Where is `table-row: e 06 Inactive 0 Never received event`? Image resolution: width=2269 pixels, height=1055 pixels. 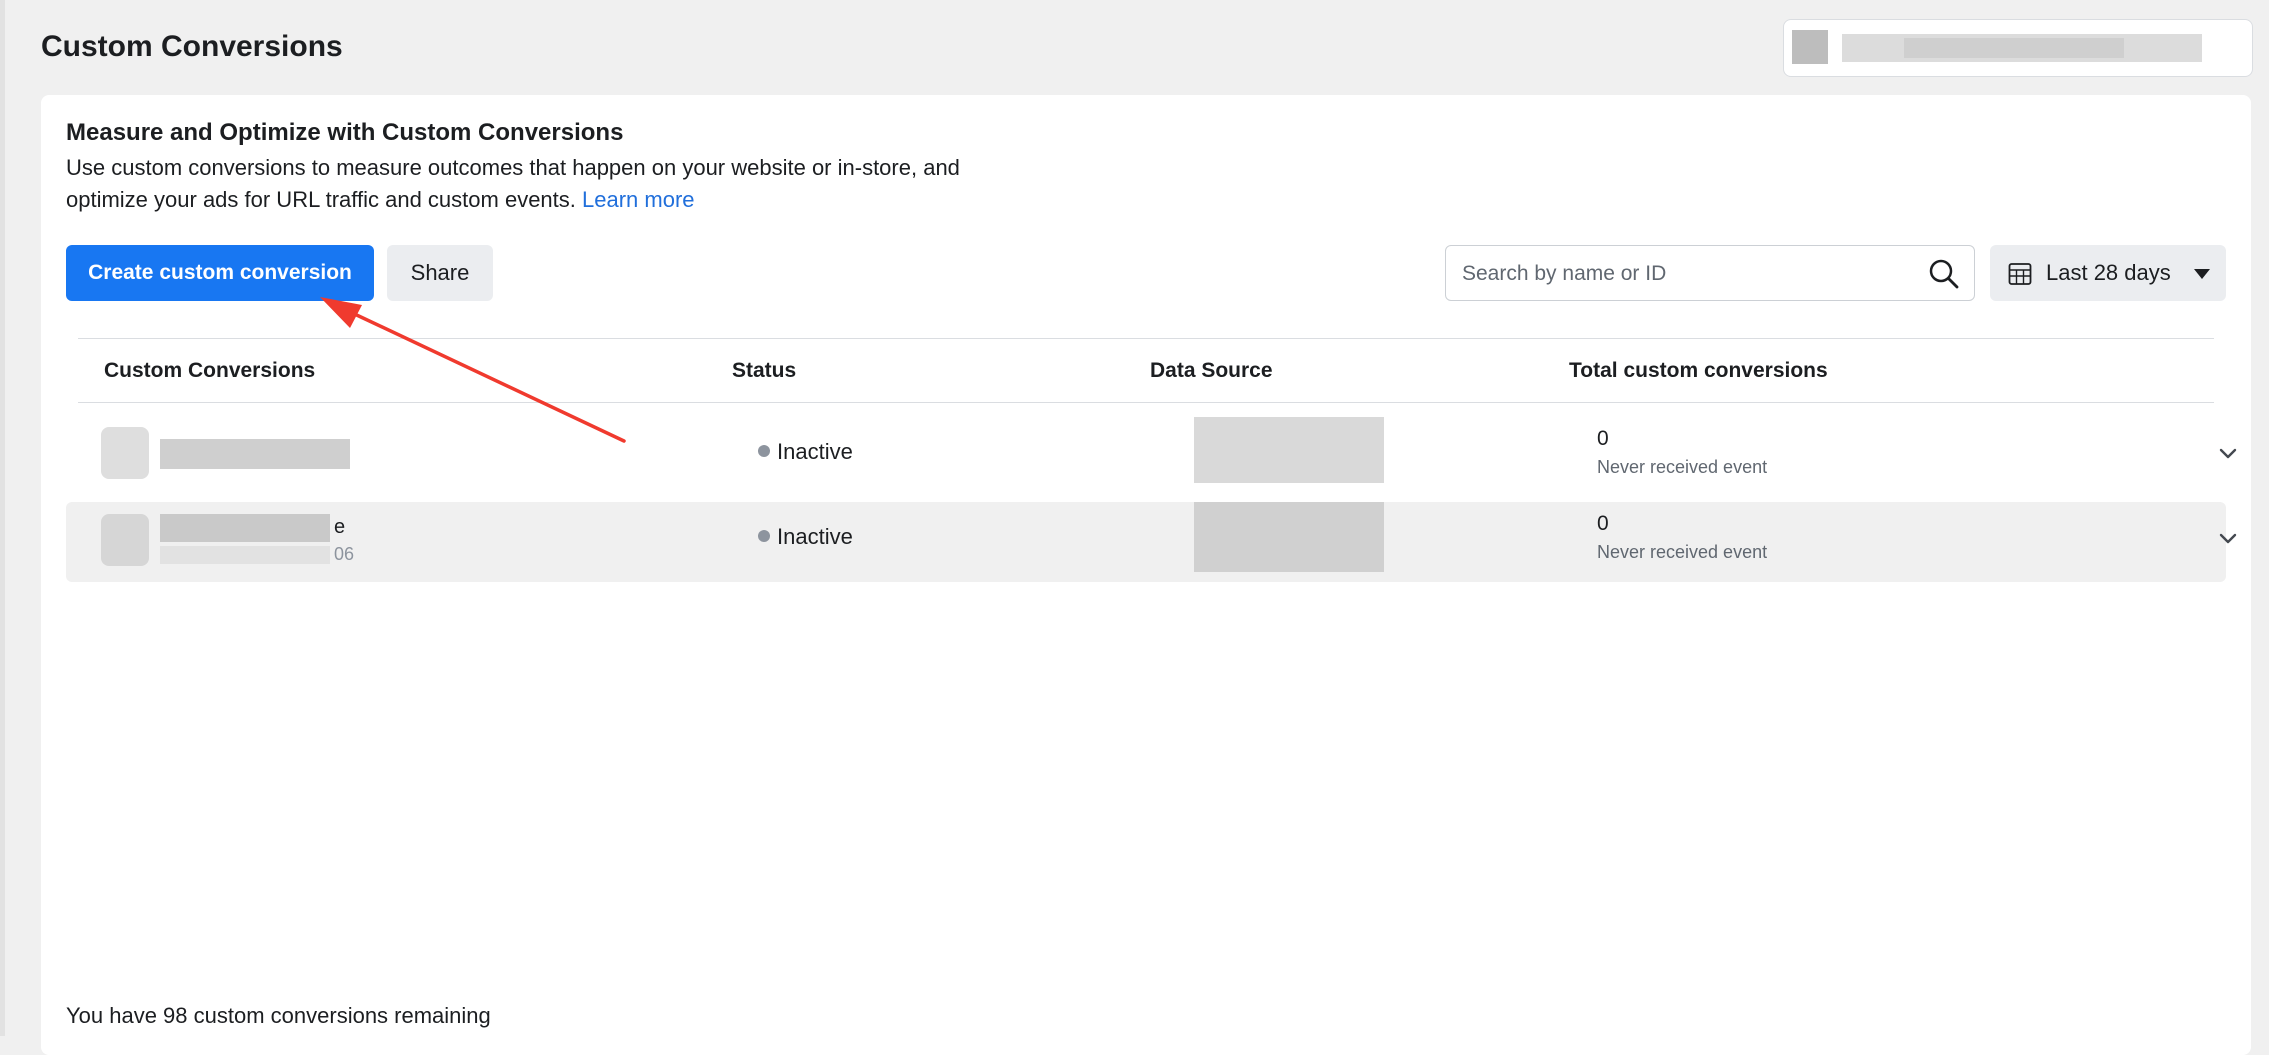
table-row: e 06 Inactive 0 Never received event is located at coordinates (1151, 542).